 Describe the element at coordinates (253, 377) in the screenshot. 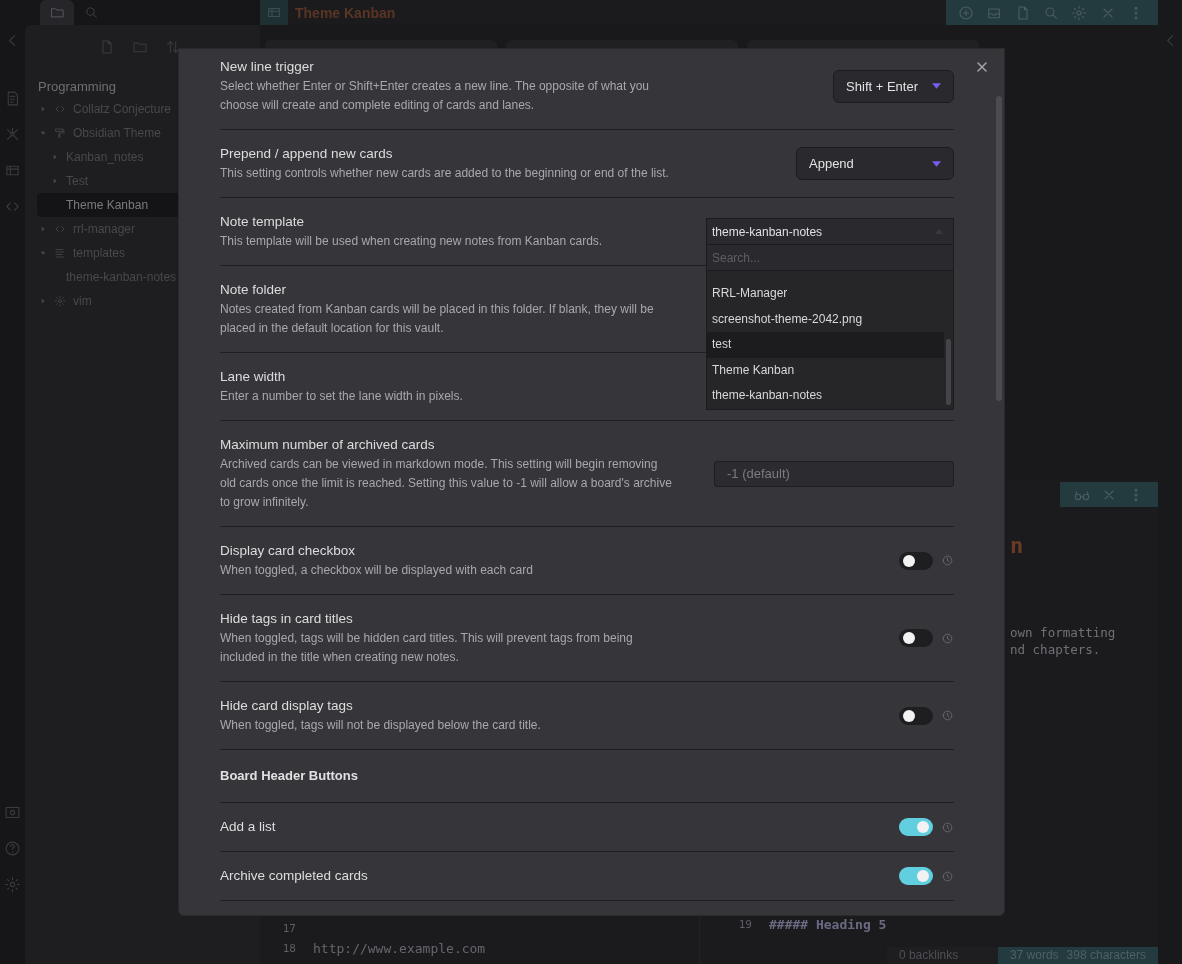

I see `setting-name: Lane width` at that location.